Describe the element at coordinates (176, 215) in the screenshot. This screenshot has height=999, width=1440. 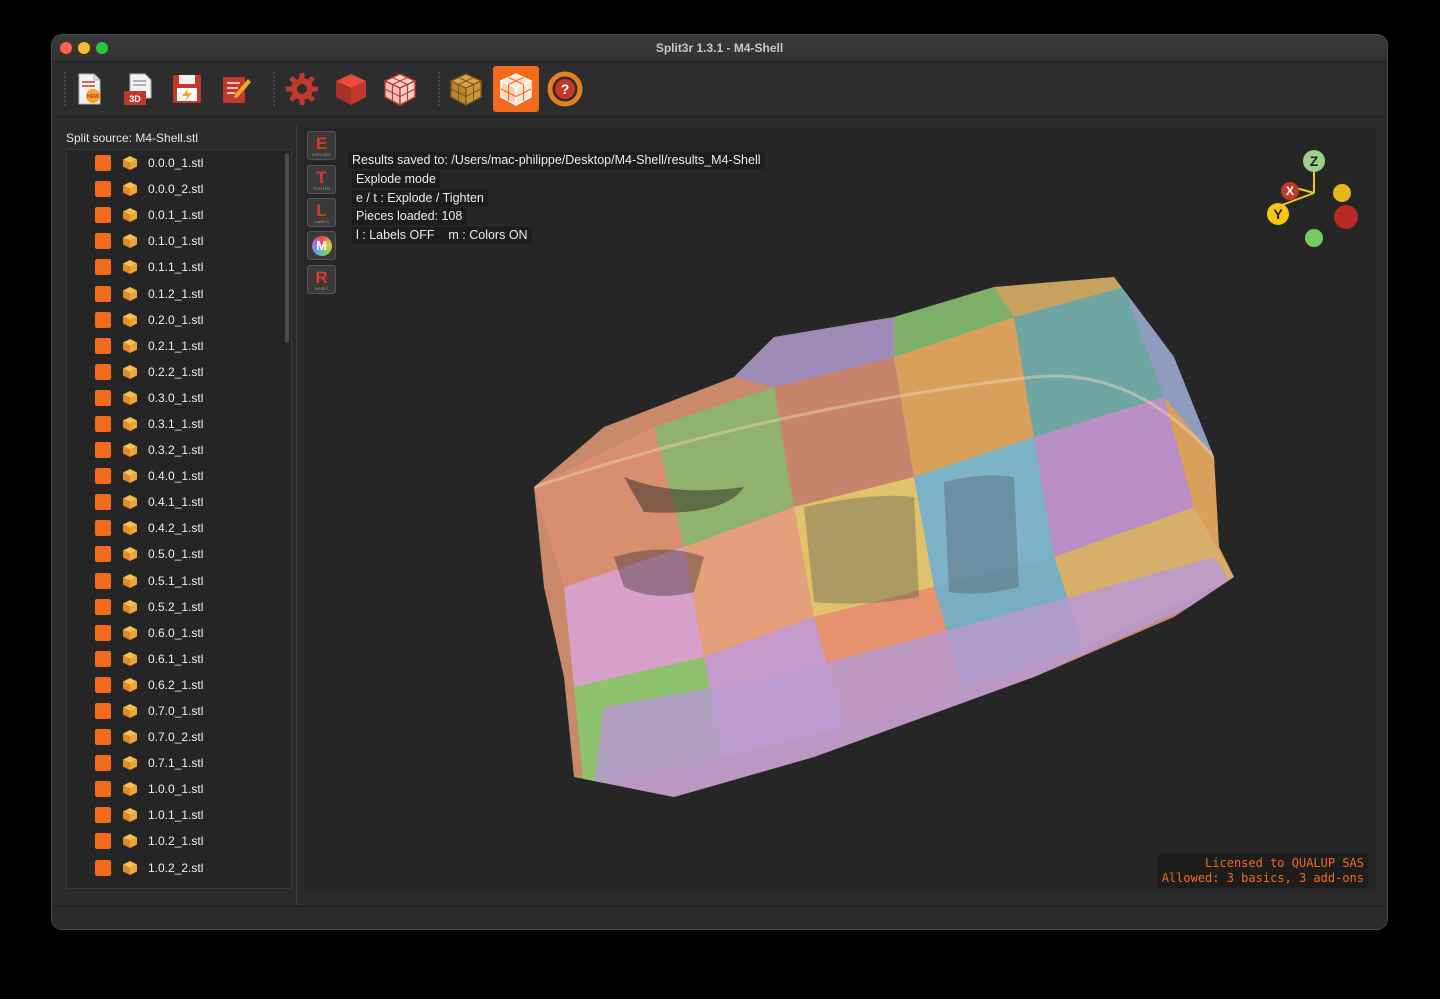
I see `list-item-label: 0.0.1_1.stl` at that location.